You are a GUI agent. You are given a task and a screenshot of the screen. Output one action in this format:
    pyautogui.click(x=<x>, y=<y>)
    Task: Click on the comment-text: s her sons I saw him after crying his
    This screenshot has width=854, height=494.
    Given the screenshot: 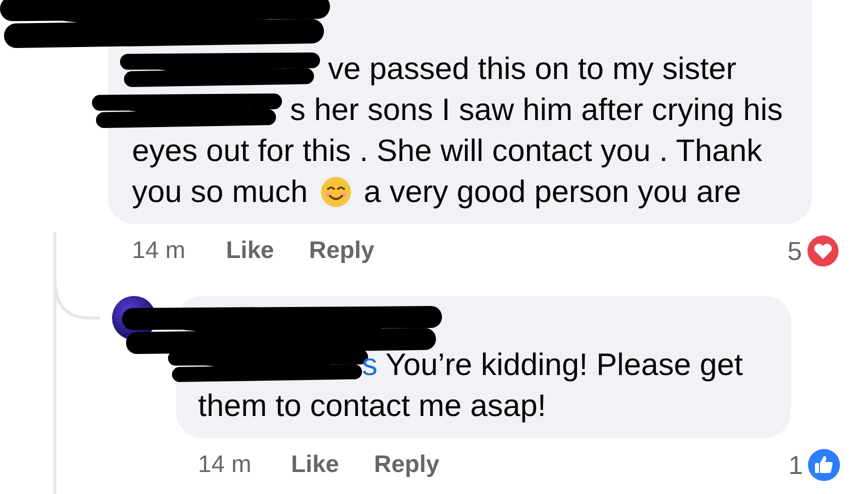 What is the action you would take?
    pyautogui.click(x=536, y=110)
    